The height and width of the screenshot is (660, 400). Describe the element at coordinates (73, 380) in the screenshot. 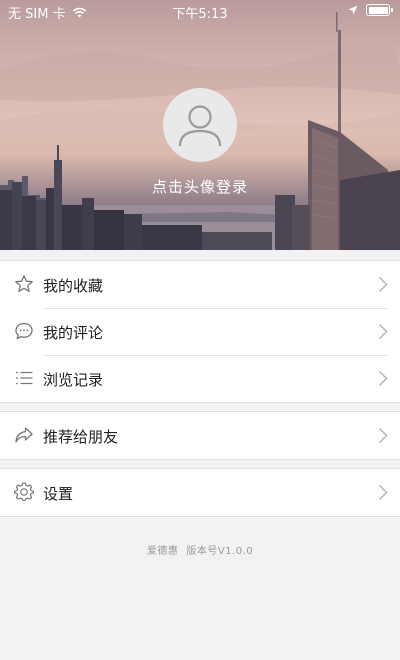

I see `menu-item-label: 浏览记录` at that location.